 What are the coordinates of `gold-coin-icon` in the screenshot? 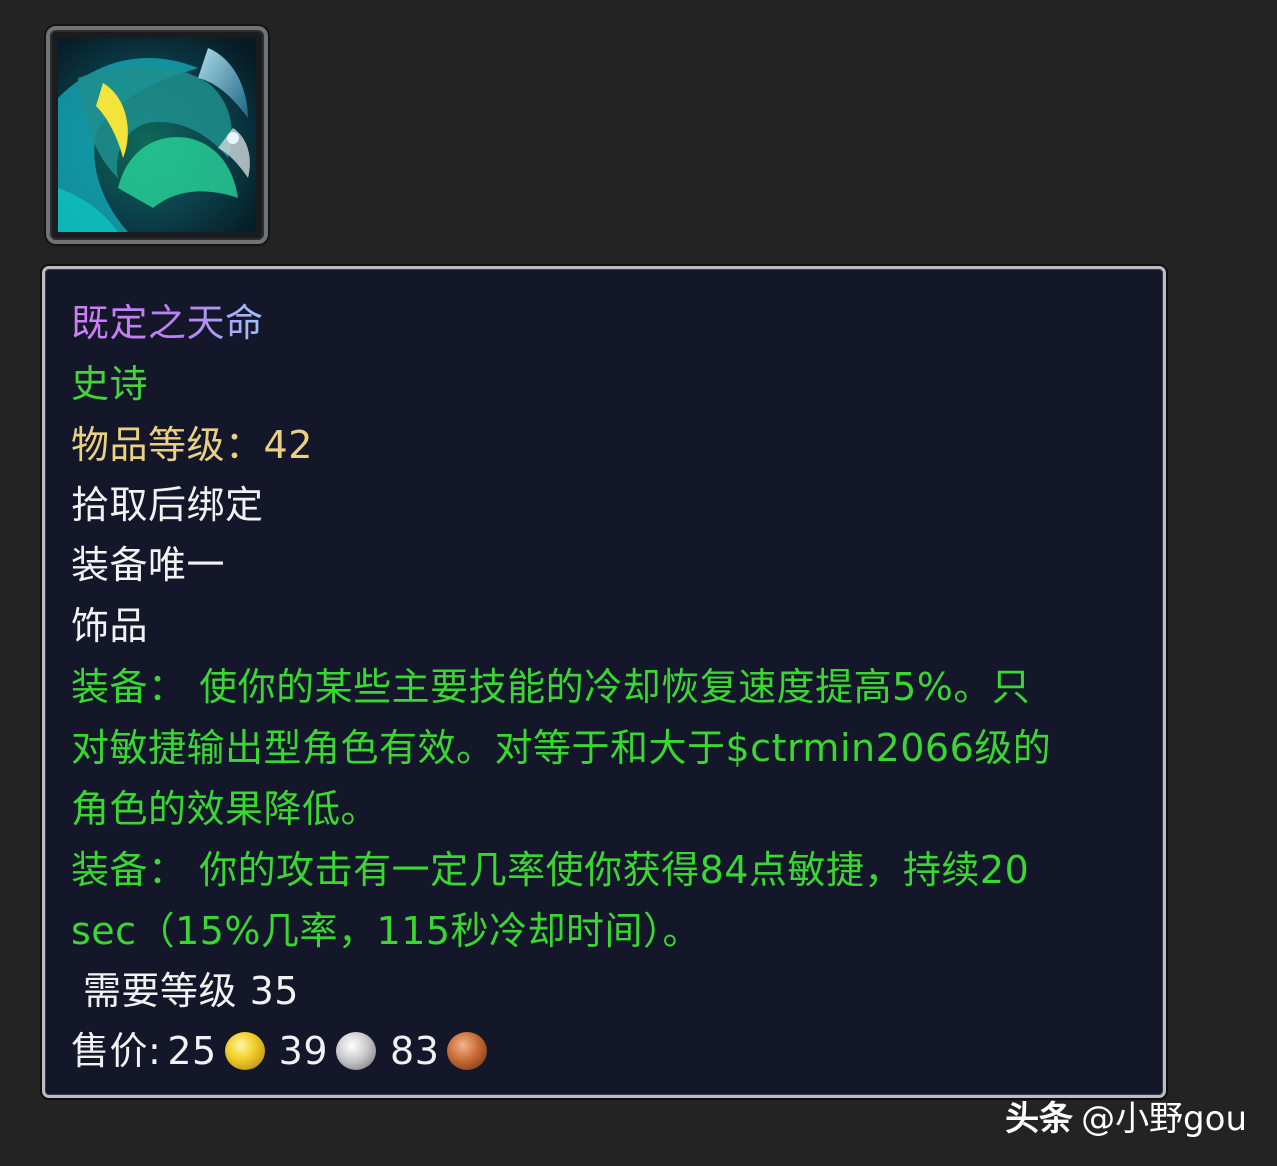 It's located at (244, 1051).